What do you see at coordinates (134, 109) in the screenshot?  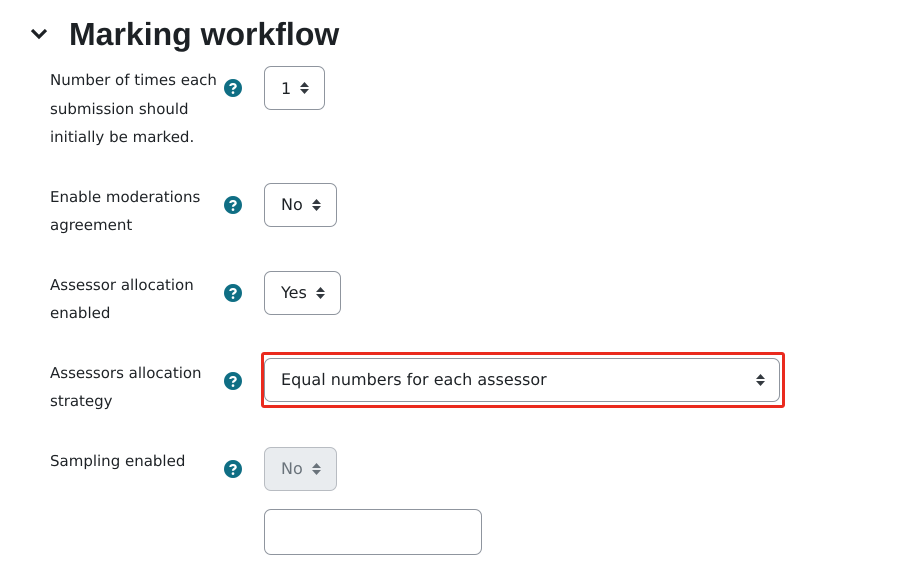 I see `field-label: Number of times each submission should initially be marked.` at bounding box center [134, 109].